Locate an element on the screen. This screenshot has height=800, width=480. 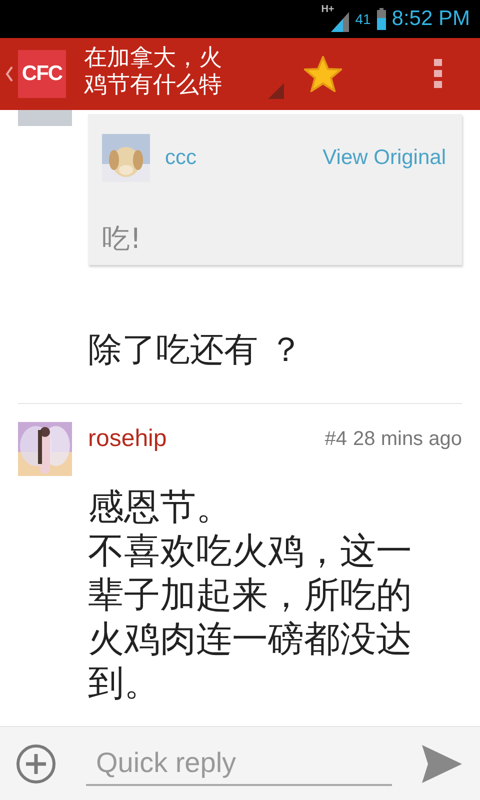
add-icon is located at coordinates (36, 764).